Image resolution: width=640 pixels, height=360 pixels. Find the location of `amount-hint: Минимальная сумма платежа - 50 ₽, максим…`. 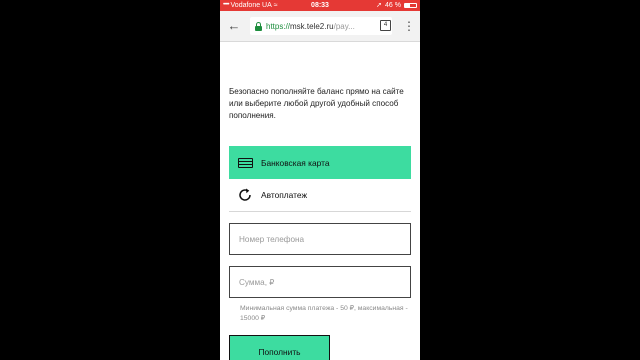

amount-hint: Минимальная сумма платежа - 50 ₽, максим… is located at coordinates (324, 313).